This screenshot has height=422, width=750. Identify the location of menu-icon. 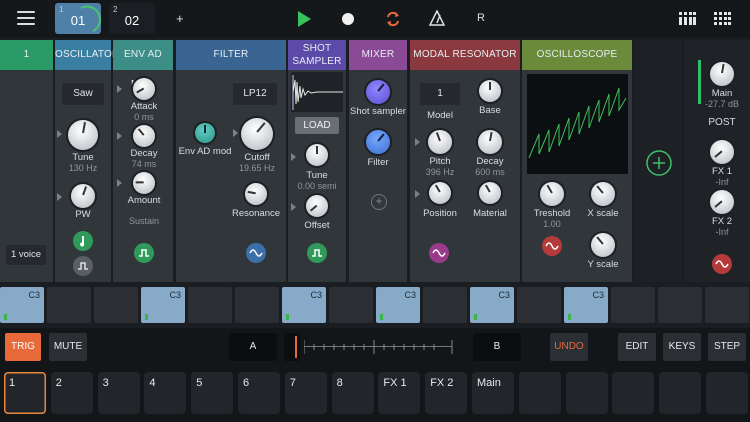
(26, 18).